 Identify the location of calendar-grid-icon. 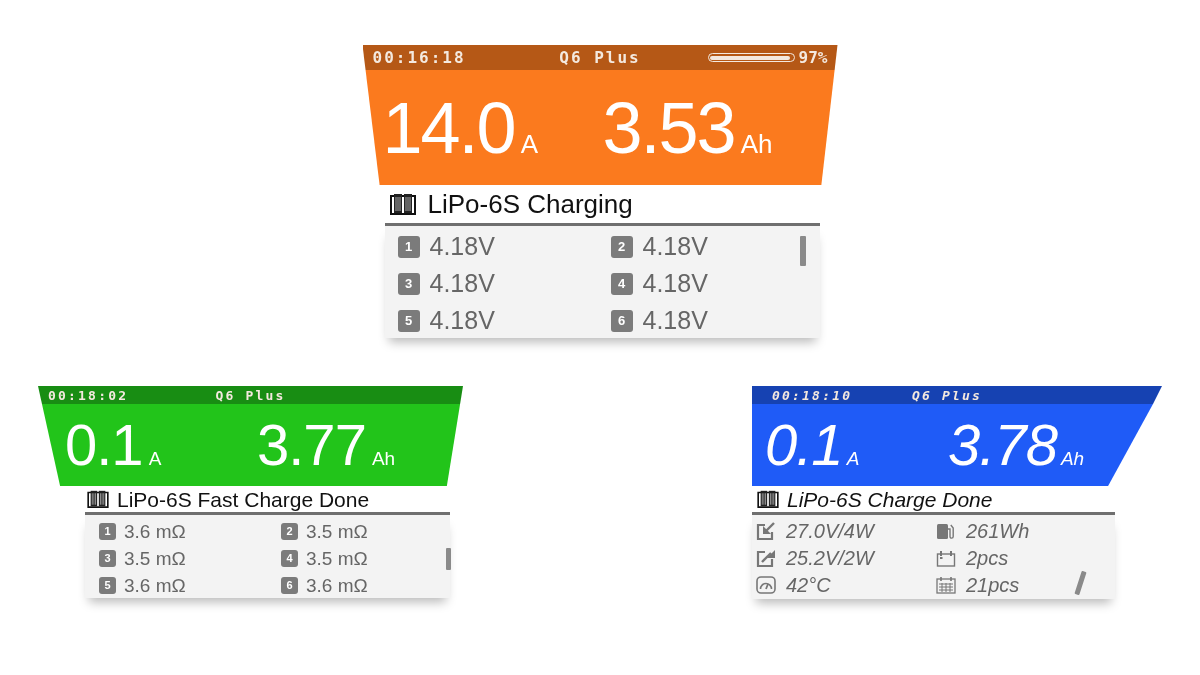
(946, 584).